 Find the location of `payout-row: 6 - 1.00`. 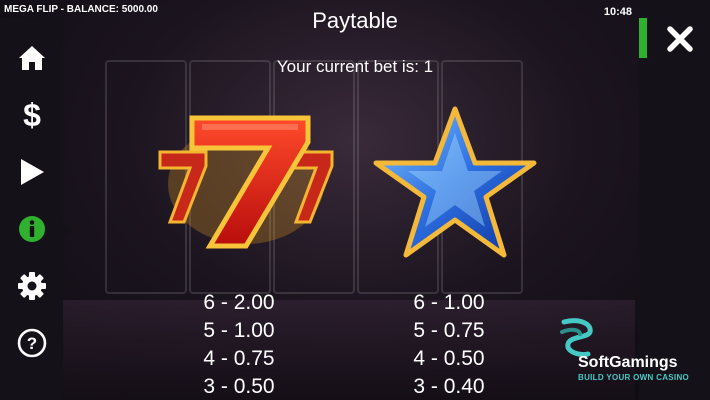

payout-row: 6 - 1.00 is located at coordinates (449, 302).